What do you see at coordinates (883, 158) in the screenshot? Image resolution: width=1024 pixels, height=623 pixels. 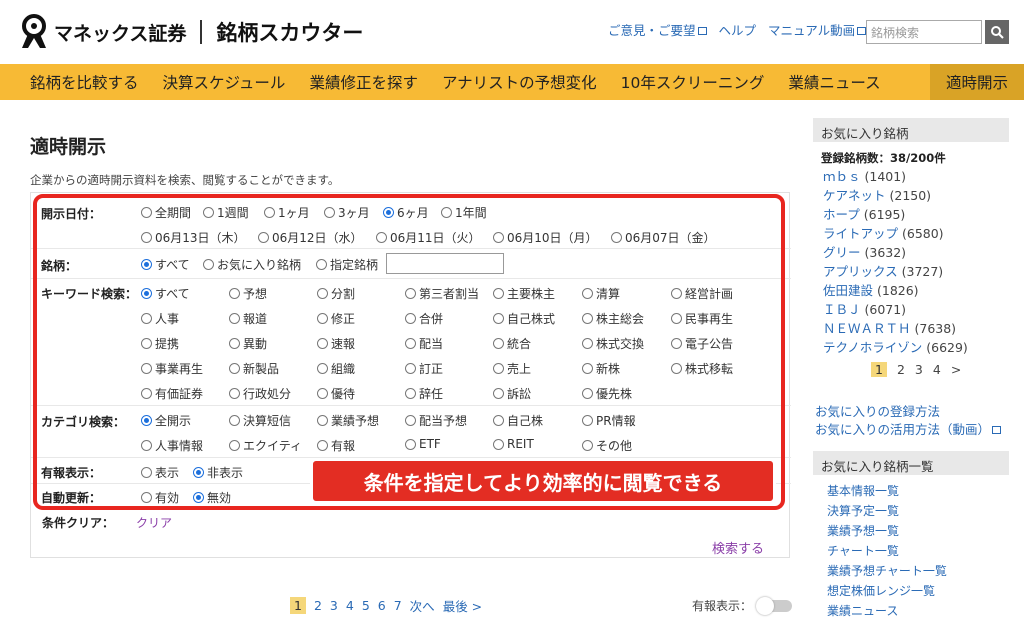 I see `favorites-count: 登録銘柄数：38/200件` at bounding box center [883, 158].